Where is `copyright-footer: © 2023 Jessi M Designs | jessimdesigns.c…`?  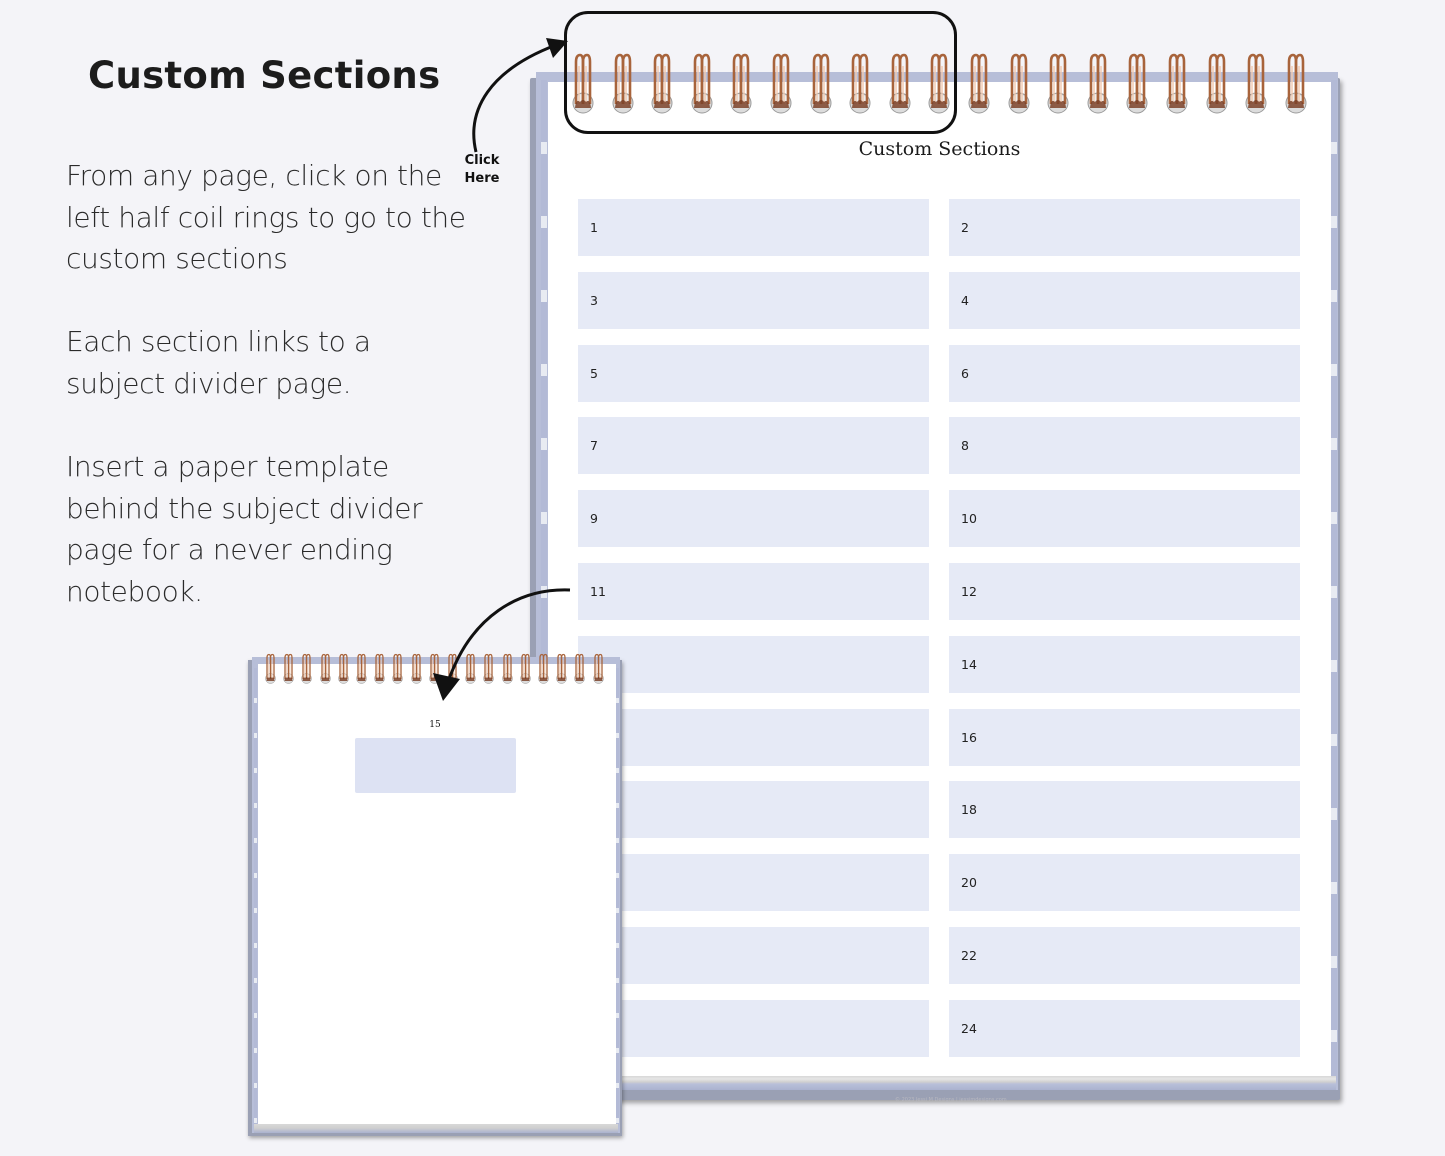
copyright-footer: © 2023 Jessi M Designs | jessimdesigns.c… is located at coordinates (951, 1100).